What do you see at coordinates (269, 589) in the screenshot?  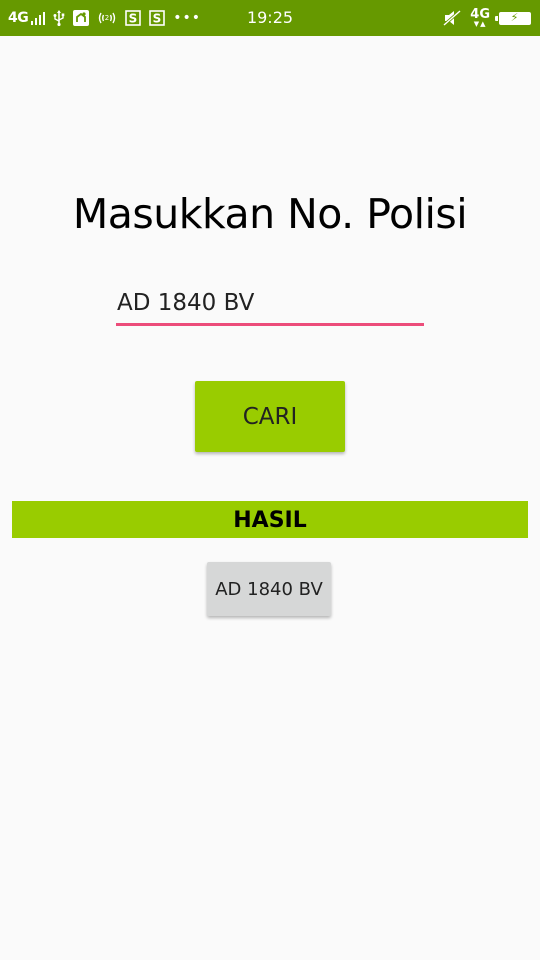 I see `result-item-button: AD 1840 BV` at bounding box center [269, 589].